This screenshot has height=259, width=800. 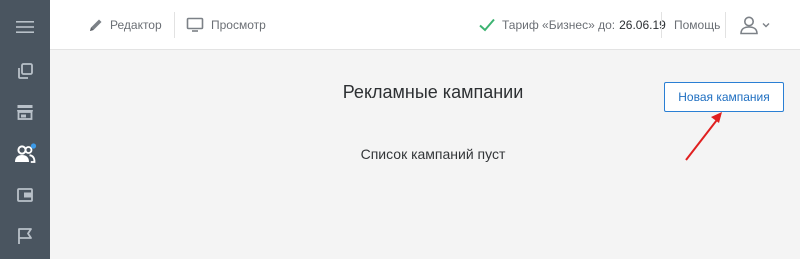 I want to click on editor-link: Редактор, so click(x=125, y=25).